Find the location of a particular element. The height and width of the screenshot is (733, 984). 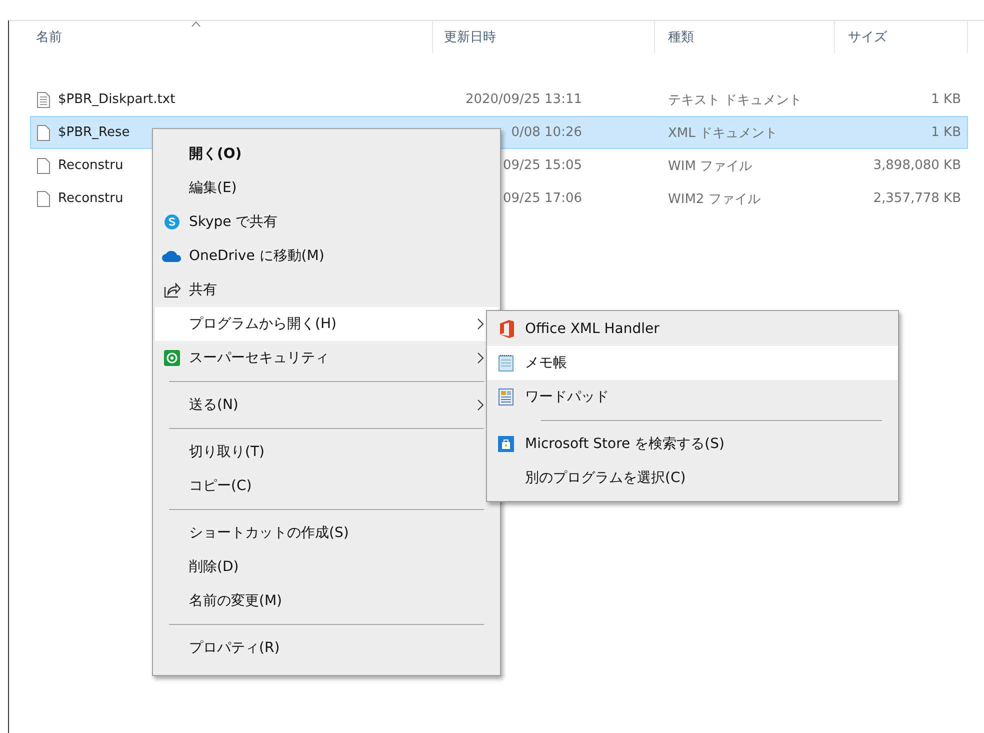

file-type: テキスト ドキュメント is located at coordinates (735, 101).